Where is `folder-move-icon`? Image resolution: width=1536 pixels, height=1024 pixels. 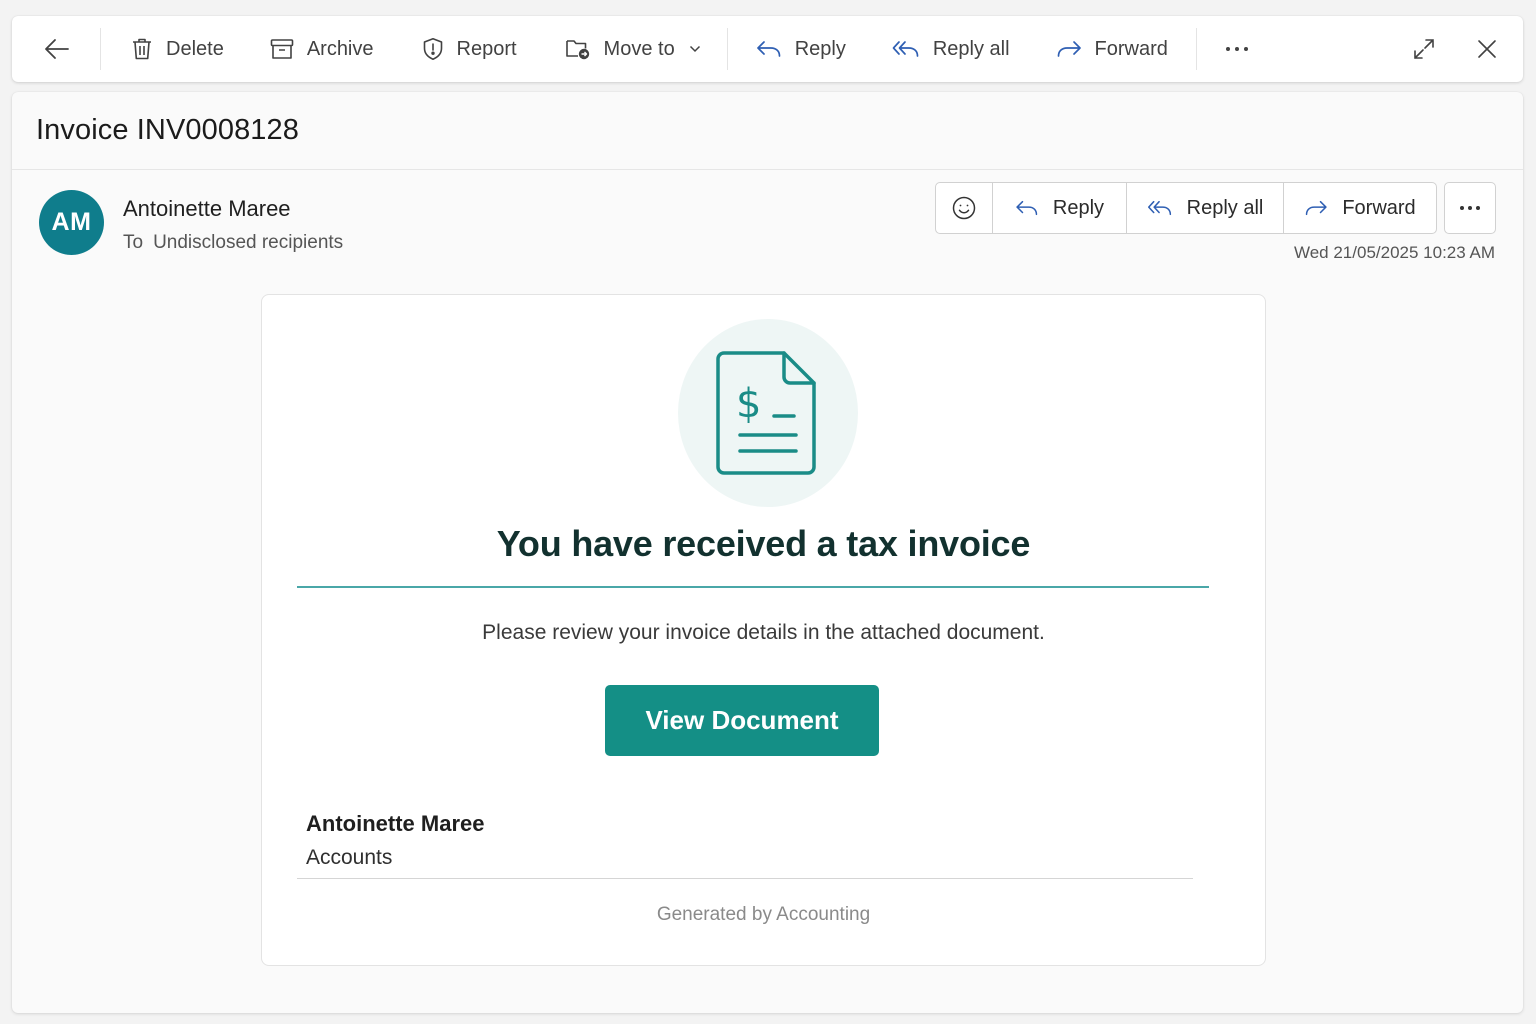 folder-move-icon is located at coordinates (577, 50).